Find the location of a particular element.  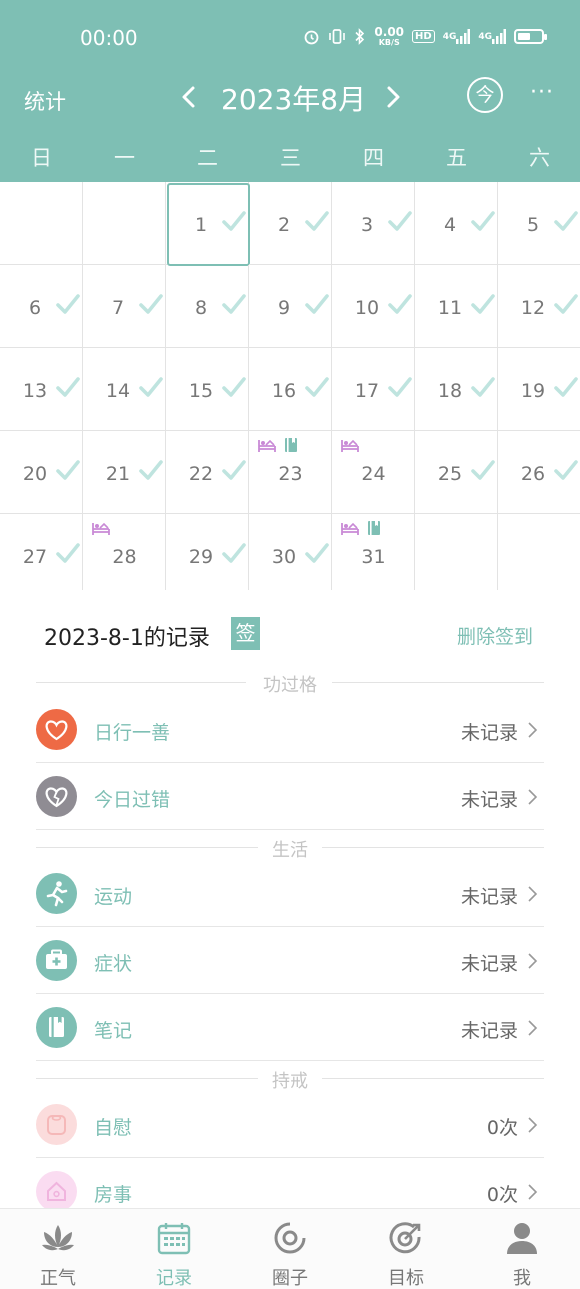

calendar-day: 14 is located at coordinates (124, 389).